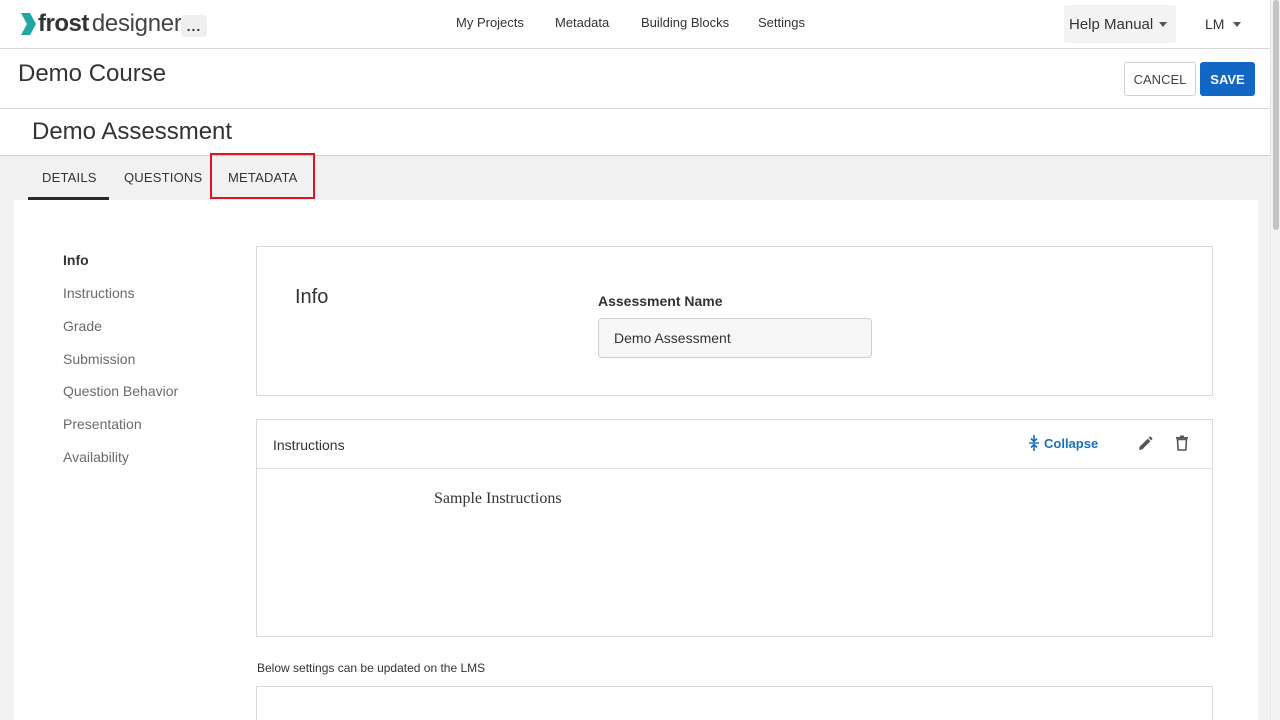  Describe the element at coordinates (734, 703) in the screenshot. I see `lms-settings-card` at that location.